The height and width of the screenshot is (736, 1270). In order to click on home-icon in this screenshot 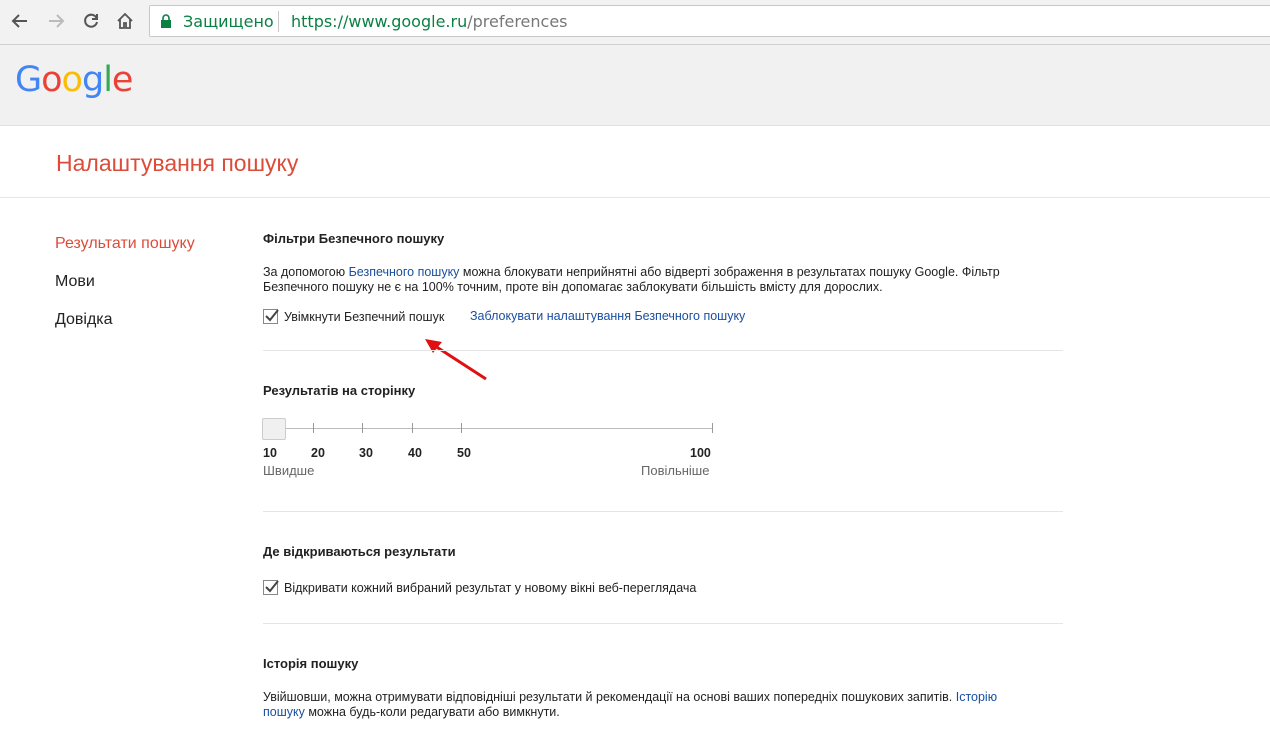, I will do `click(125, 20)`.